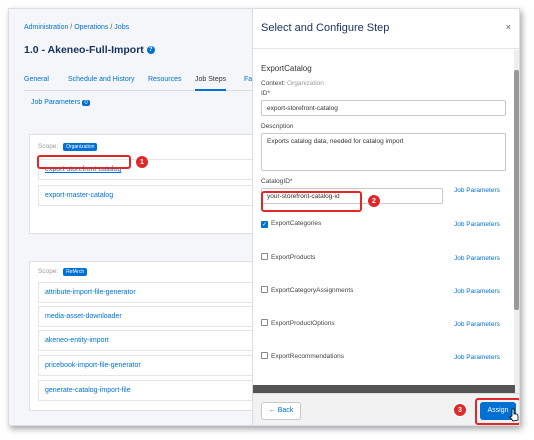  Describe the element at coordinates (150, 292) in the screenshot. I see `step-row: attribute-import-file-generator` at that location.